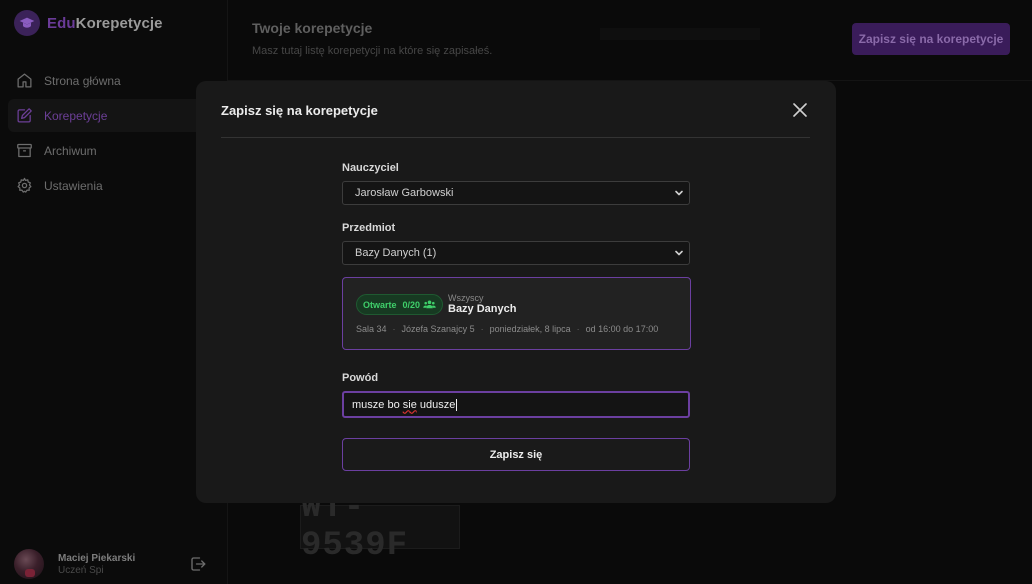  Describe the element at coordinates (396, 253) in the screenshot. I see `subject-select-value: Bazy Danych (1)` at that location.